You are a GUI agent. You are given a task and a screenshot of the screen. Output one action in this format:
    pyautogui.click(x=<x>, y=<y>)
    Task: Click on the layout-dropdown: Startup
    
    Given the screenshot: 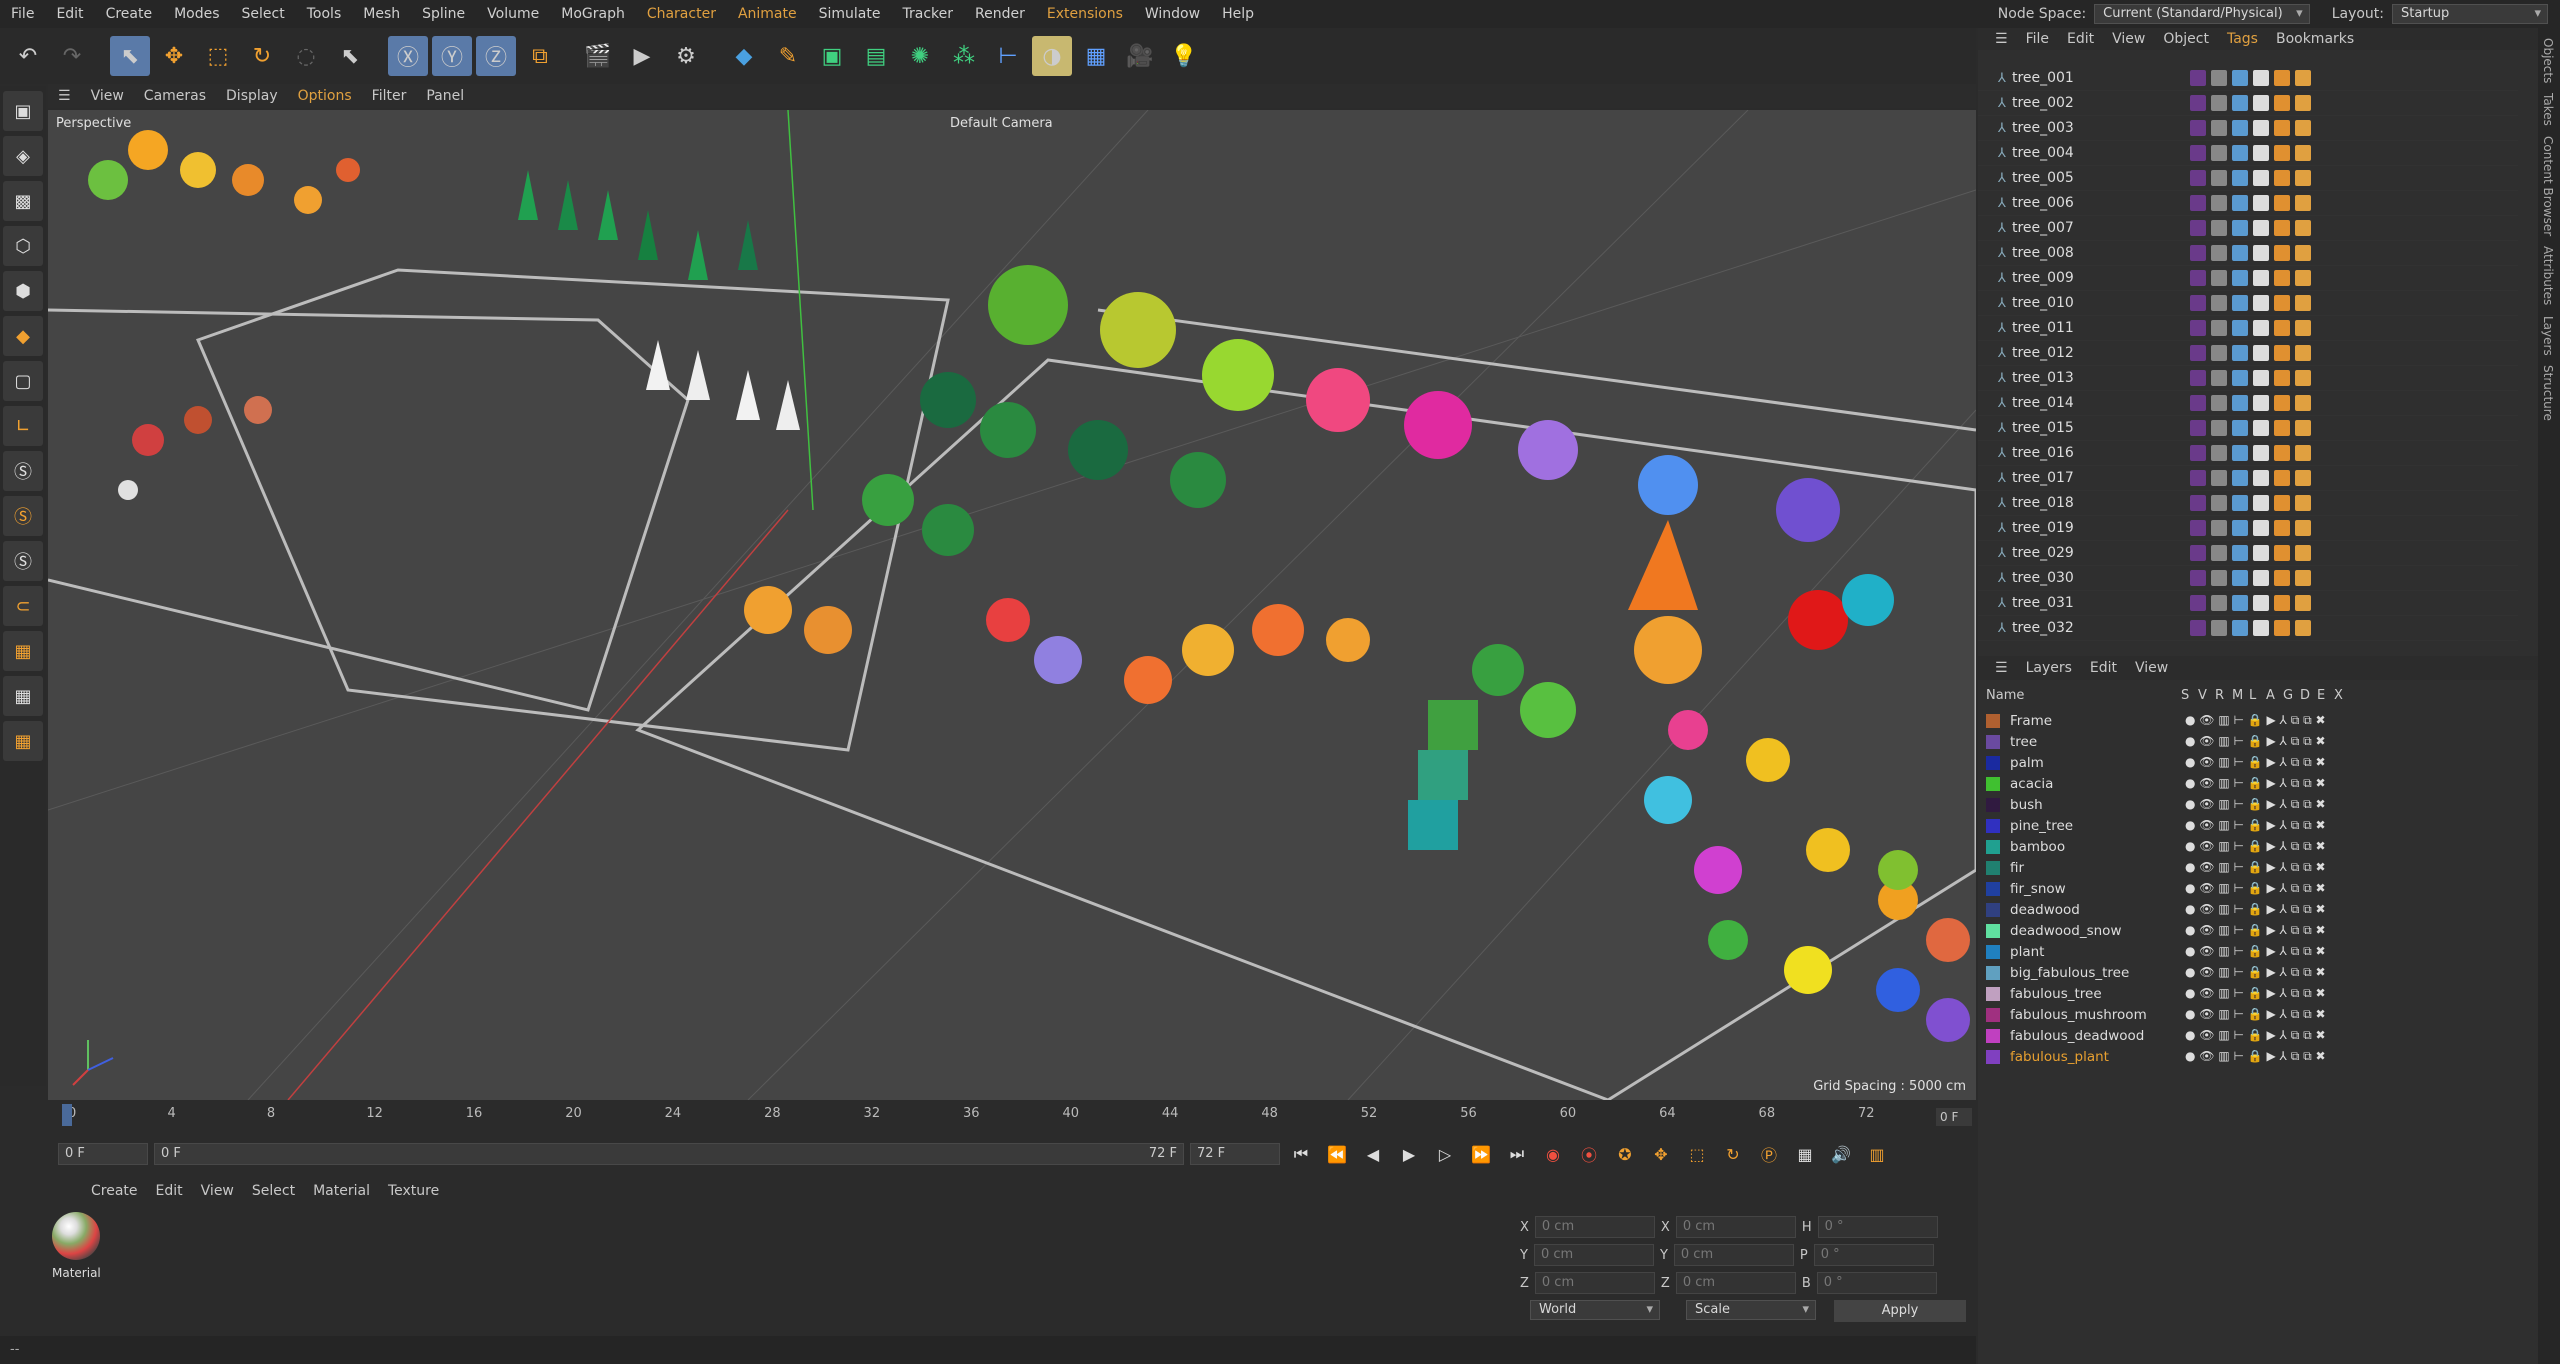 What is the action you would take?
    pyautogui.click(x=2470, y=14)
    